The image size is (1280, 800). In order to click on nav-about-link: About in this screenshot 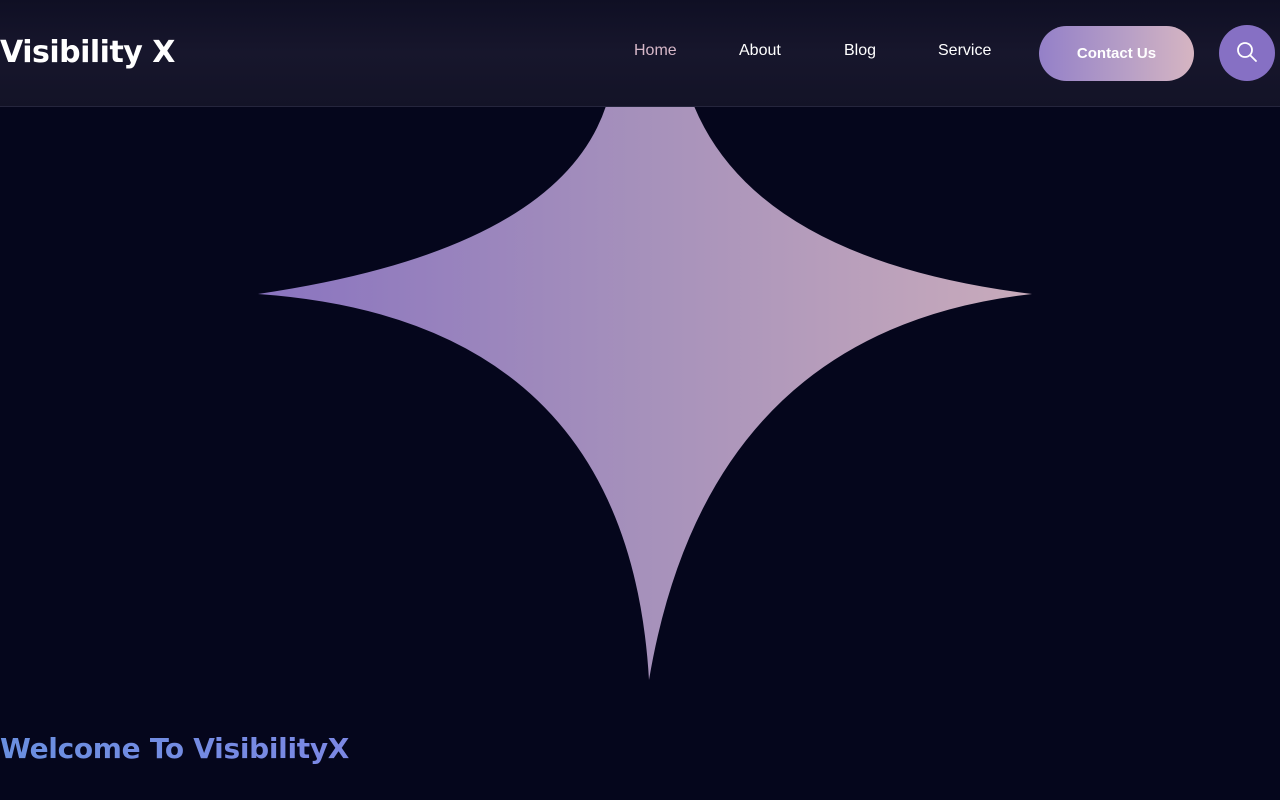, I will do `click(760, 51)`.